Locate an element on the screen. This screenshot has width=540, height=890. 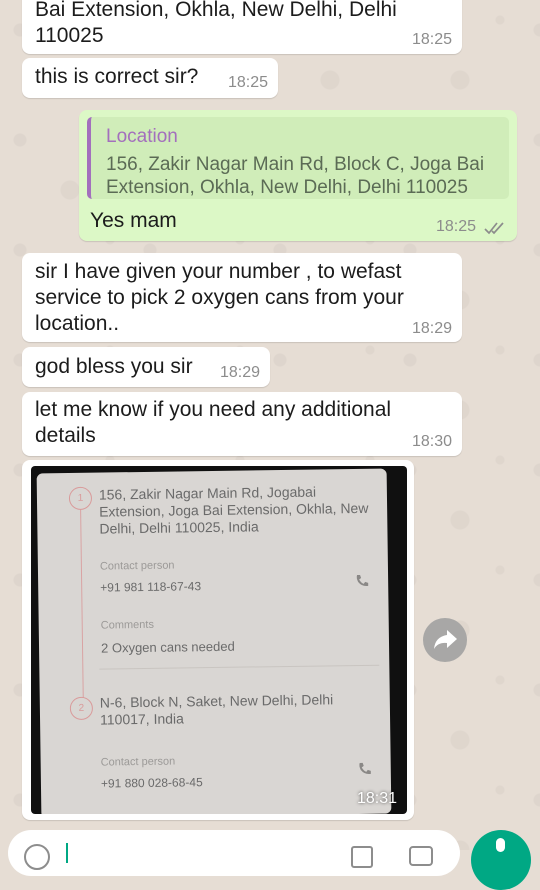
forward-button is located at coordinates (445, 640).